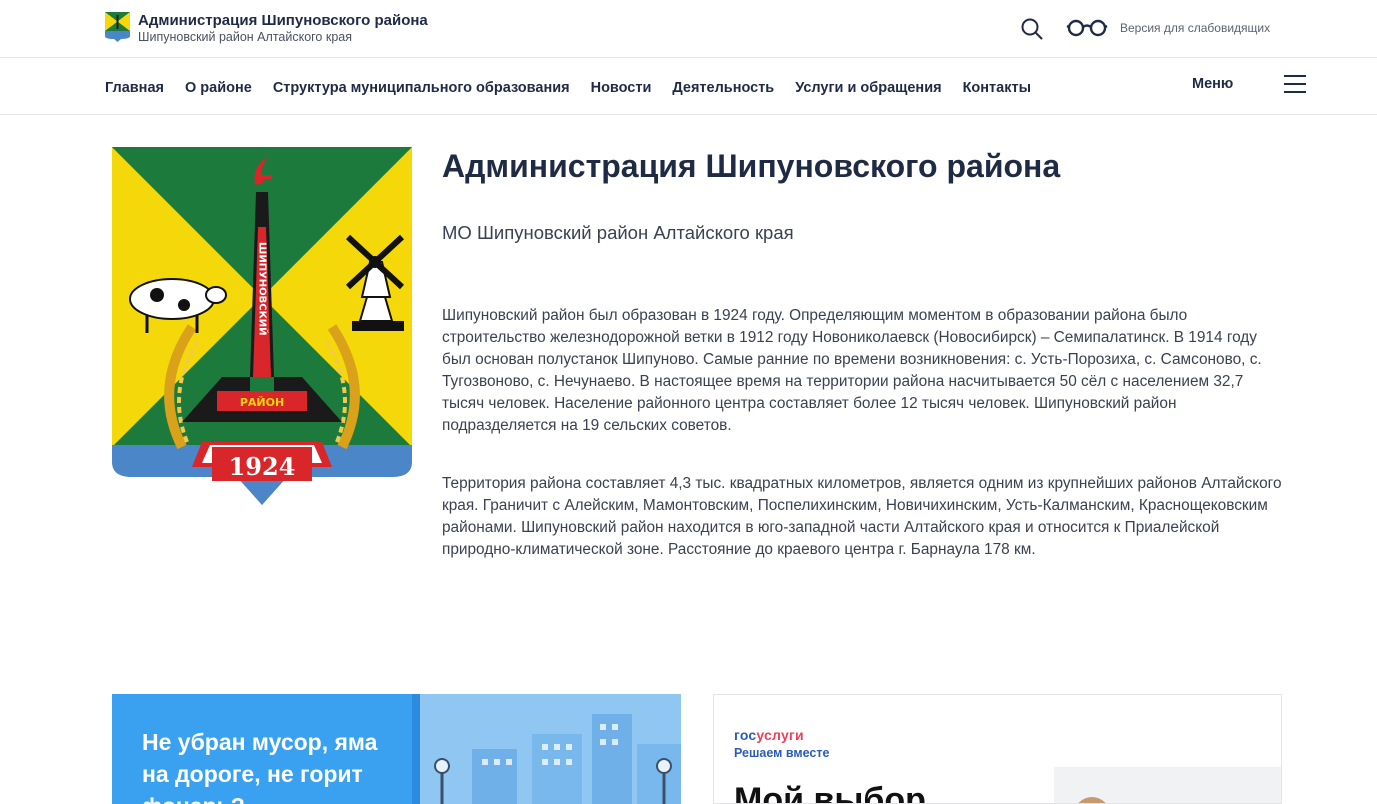  I want to click on nav-item-news: Новости, so click(621, 88).